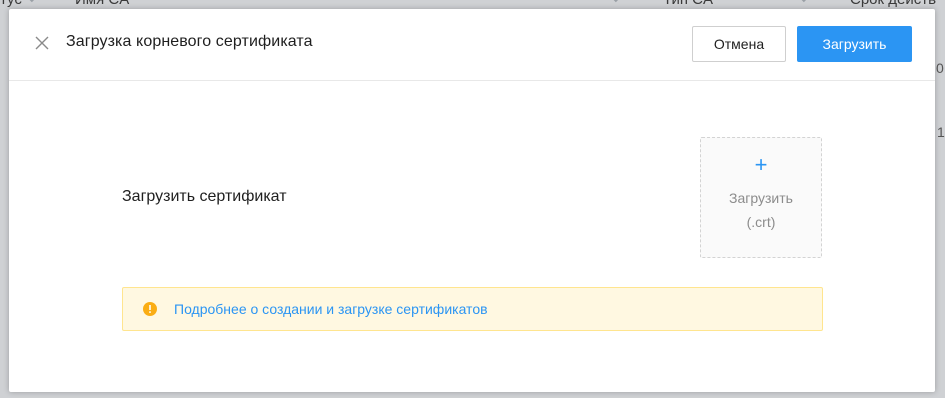 The height and width of the screenshot is (398, 945). I want to click on certificate-upload-dropzone: + Загрузить (.crt), so click(761, 197).